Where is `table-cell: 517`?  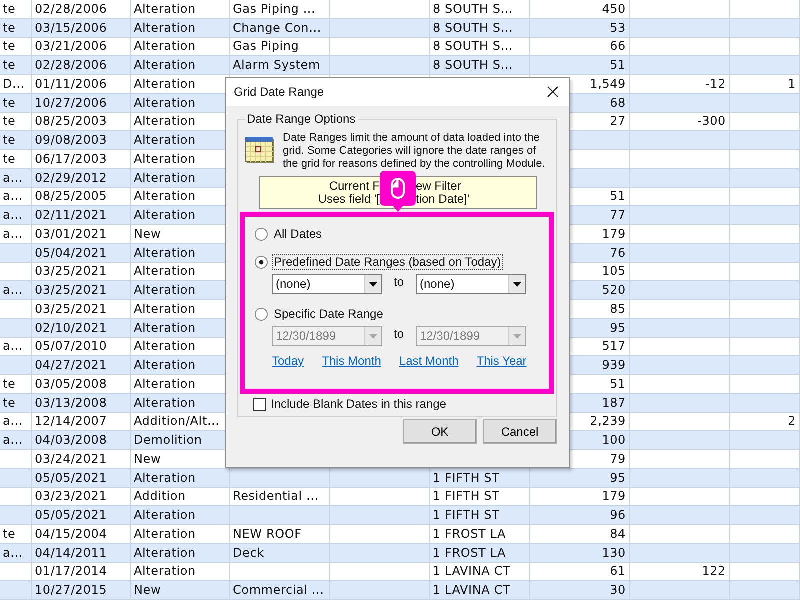 table-cell: 517 is located at coordinates (614, 346).